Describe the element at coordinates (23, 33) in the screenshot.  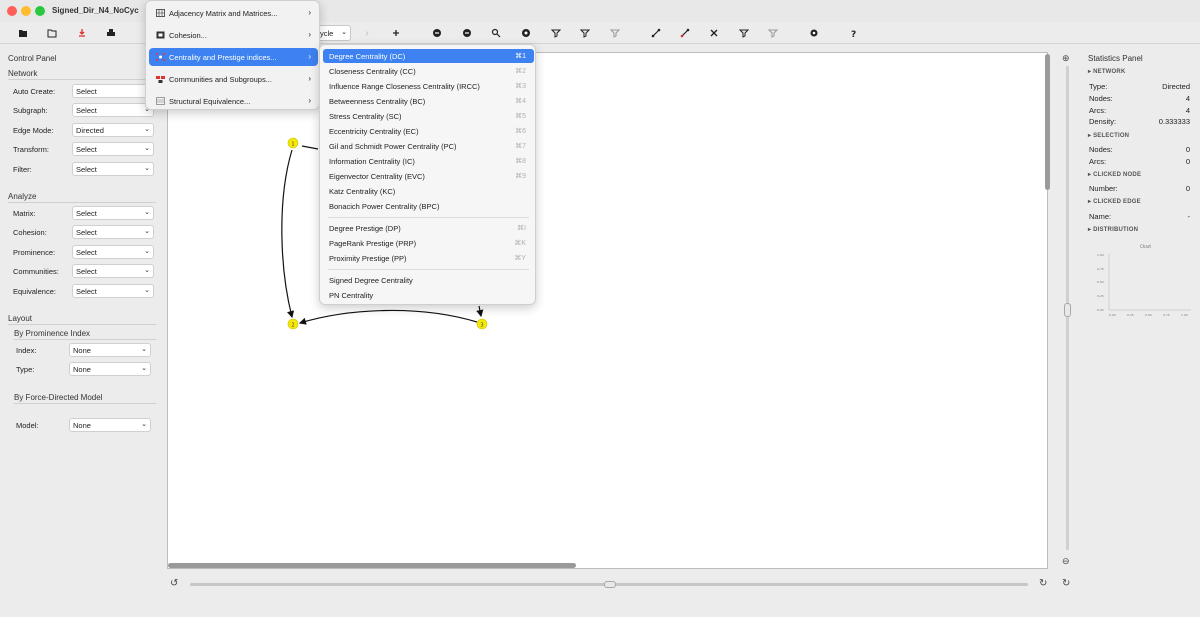
I see `new-file-button` at that location.